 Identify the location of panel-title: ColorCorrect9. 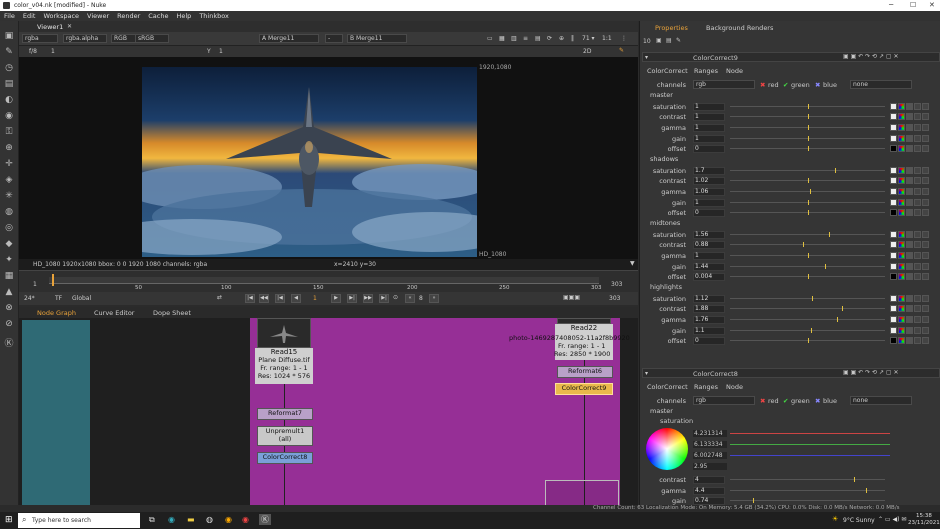
(715, 58).